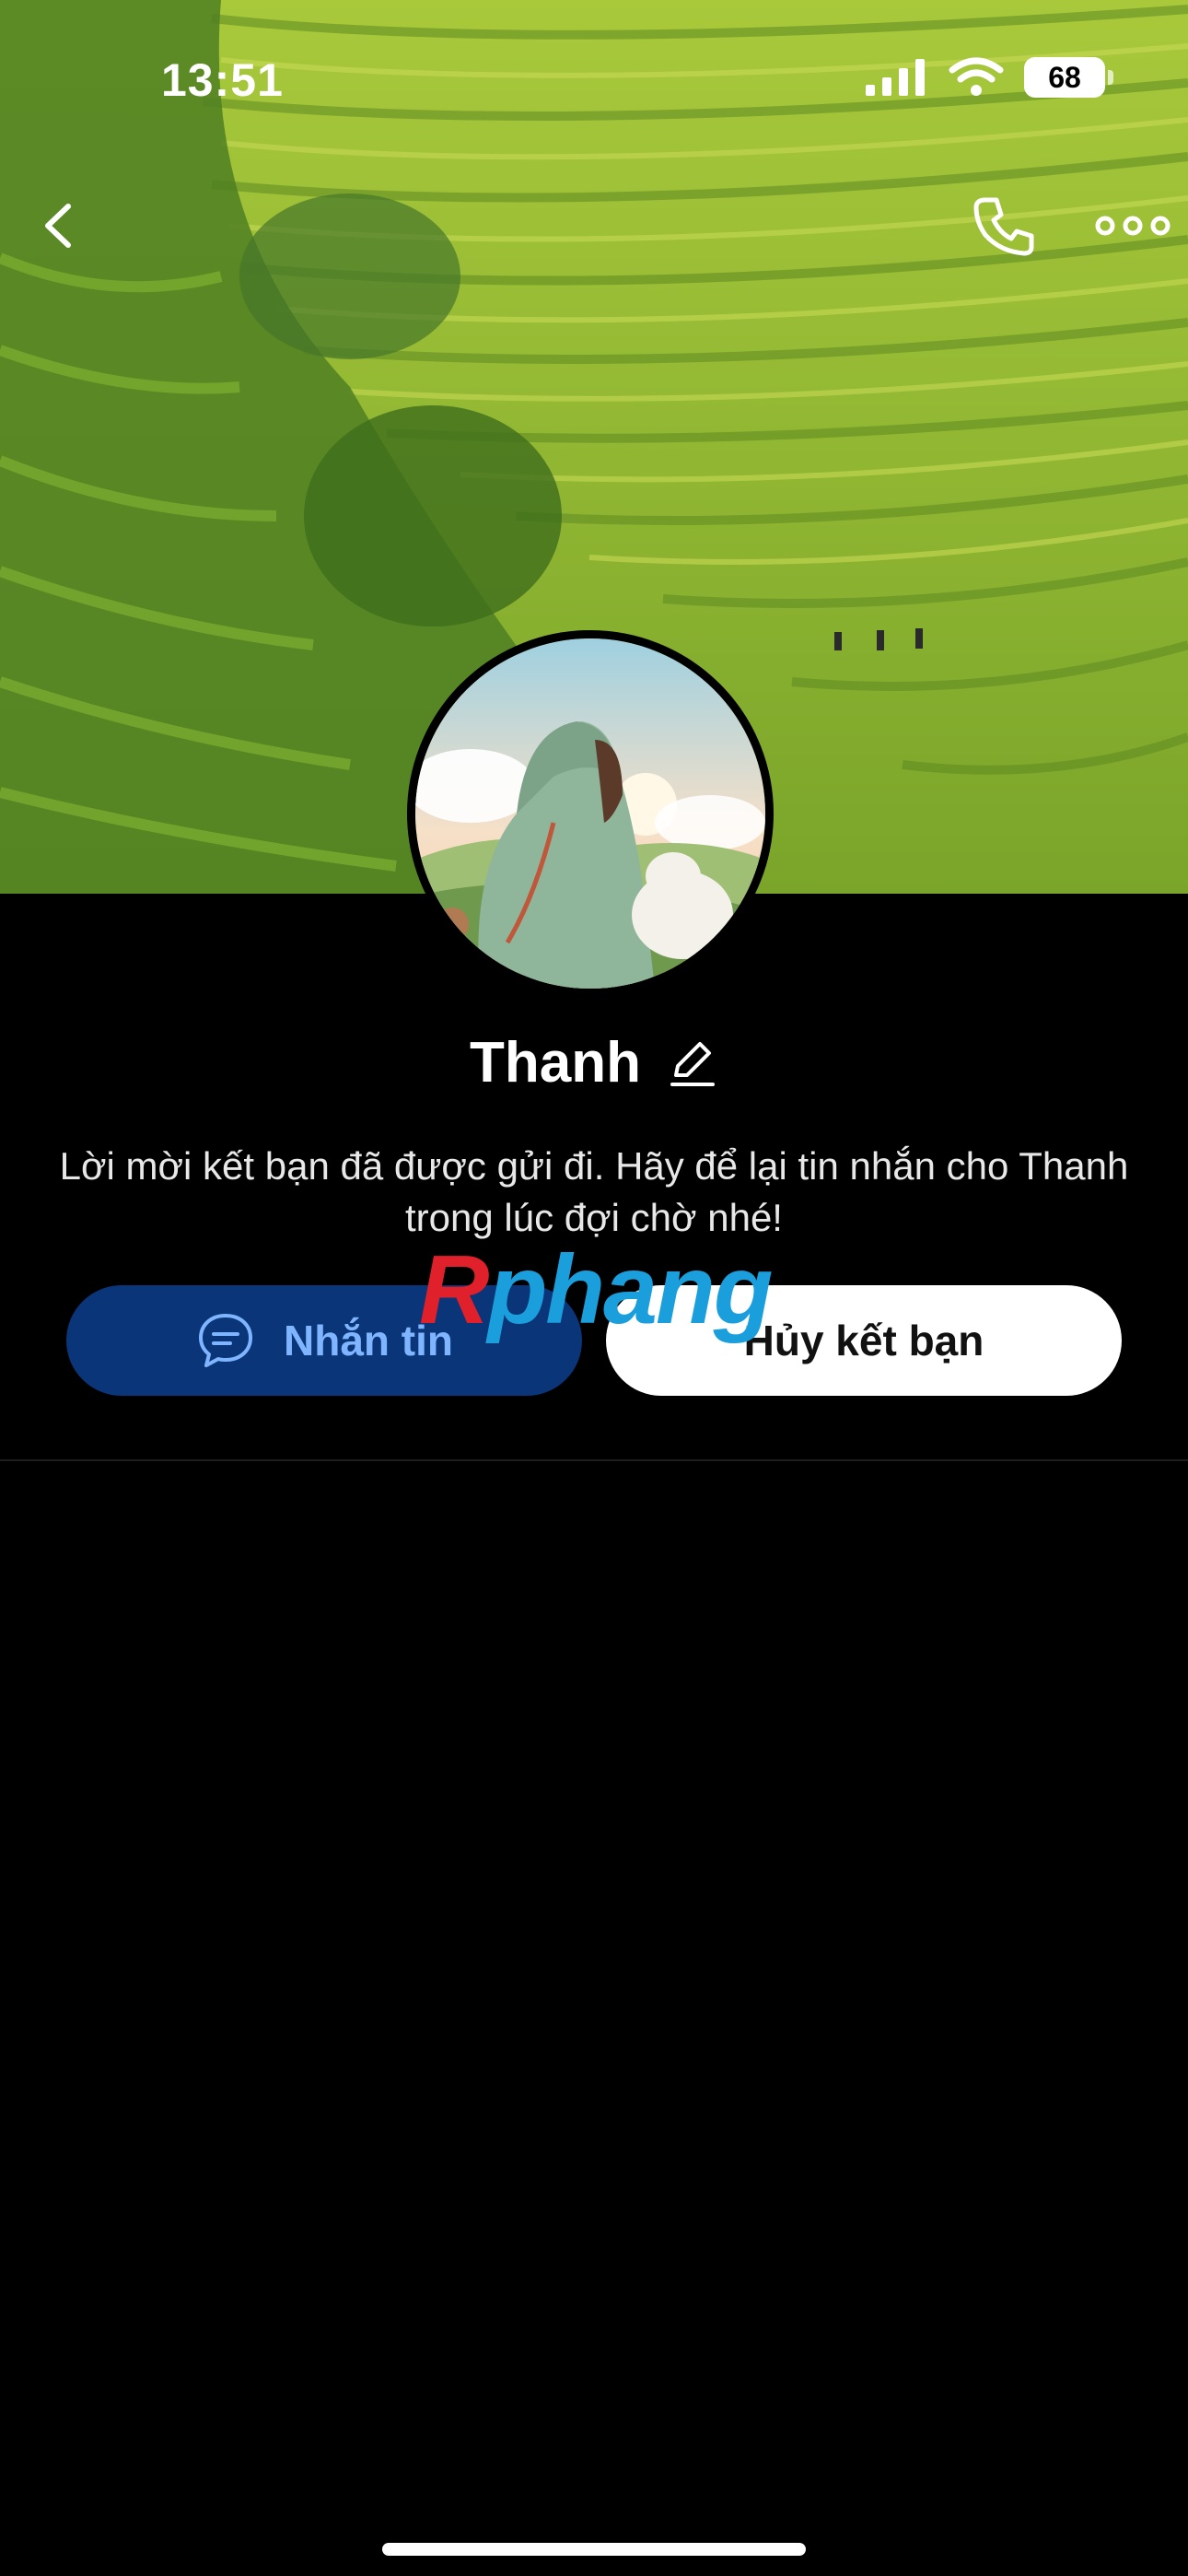 The width and height of the screenshot is (1188, 2576). Describe the element at coordinates (555, 1063) in the screenshot. I see `profile-name: Thanh` at that location.